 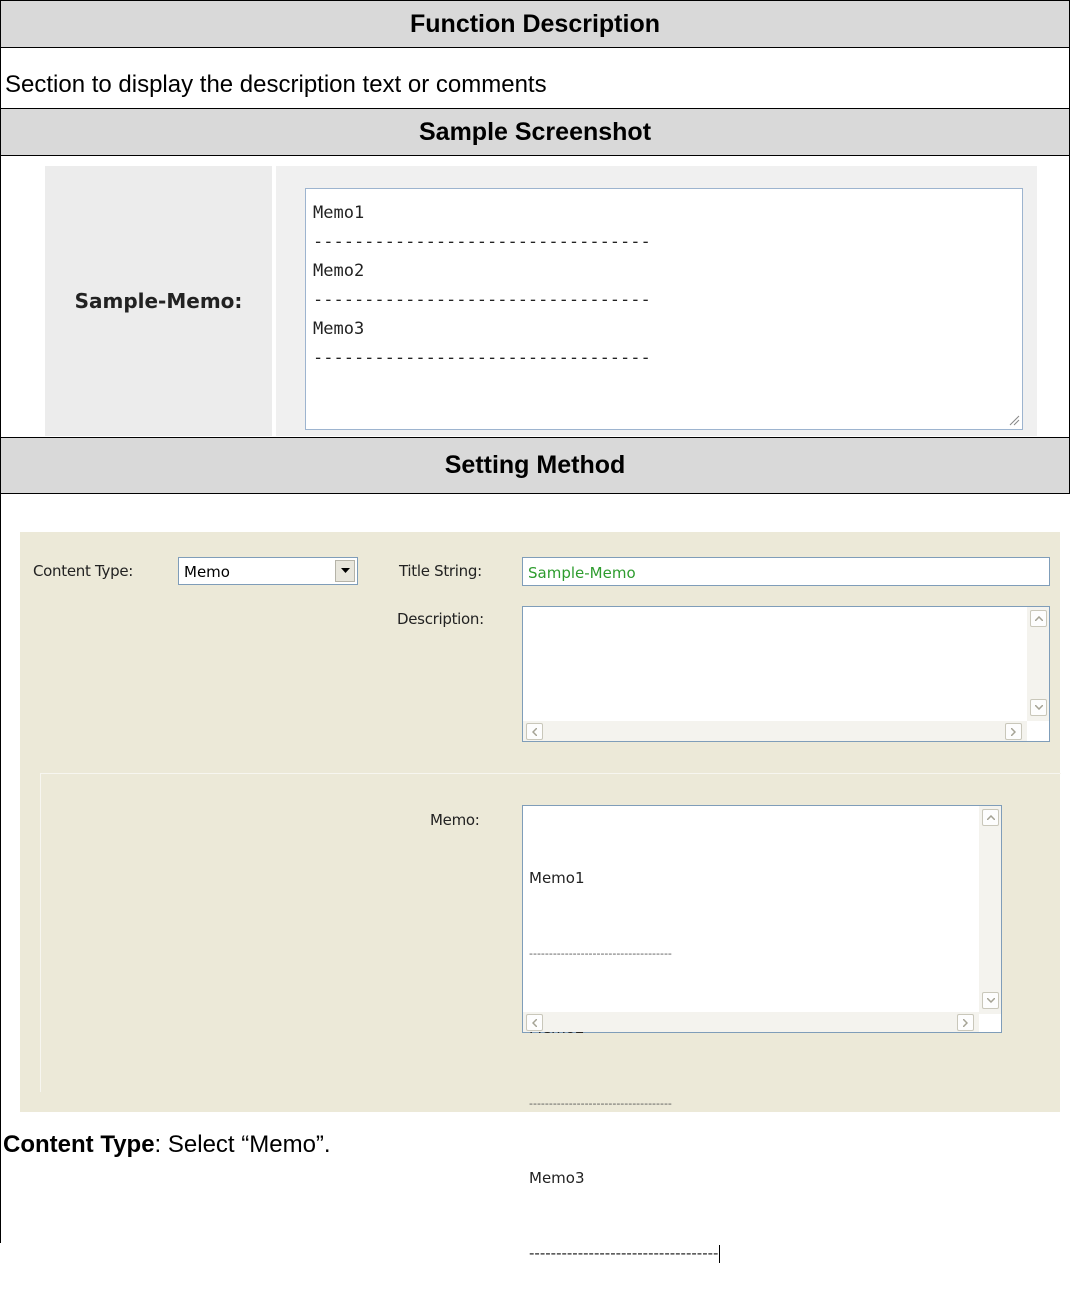 I want to click on section-header-sample-screenshot: Sample Screenshot, so click(x=535, y=132).